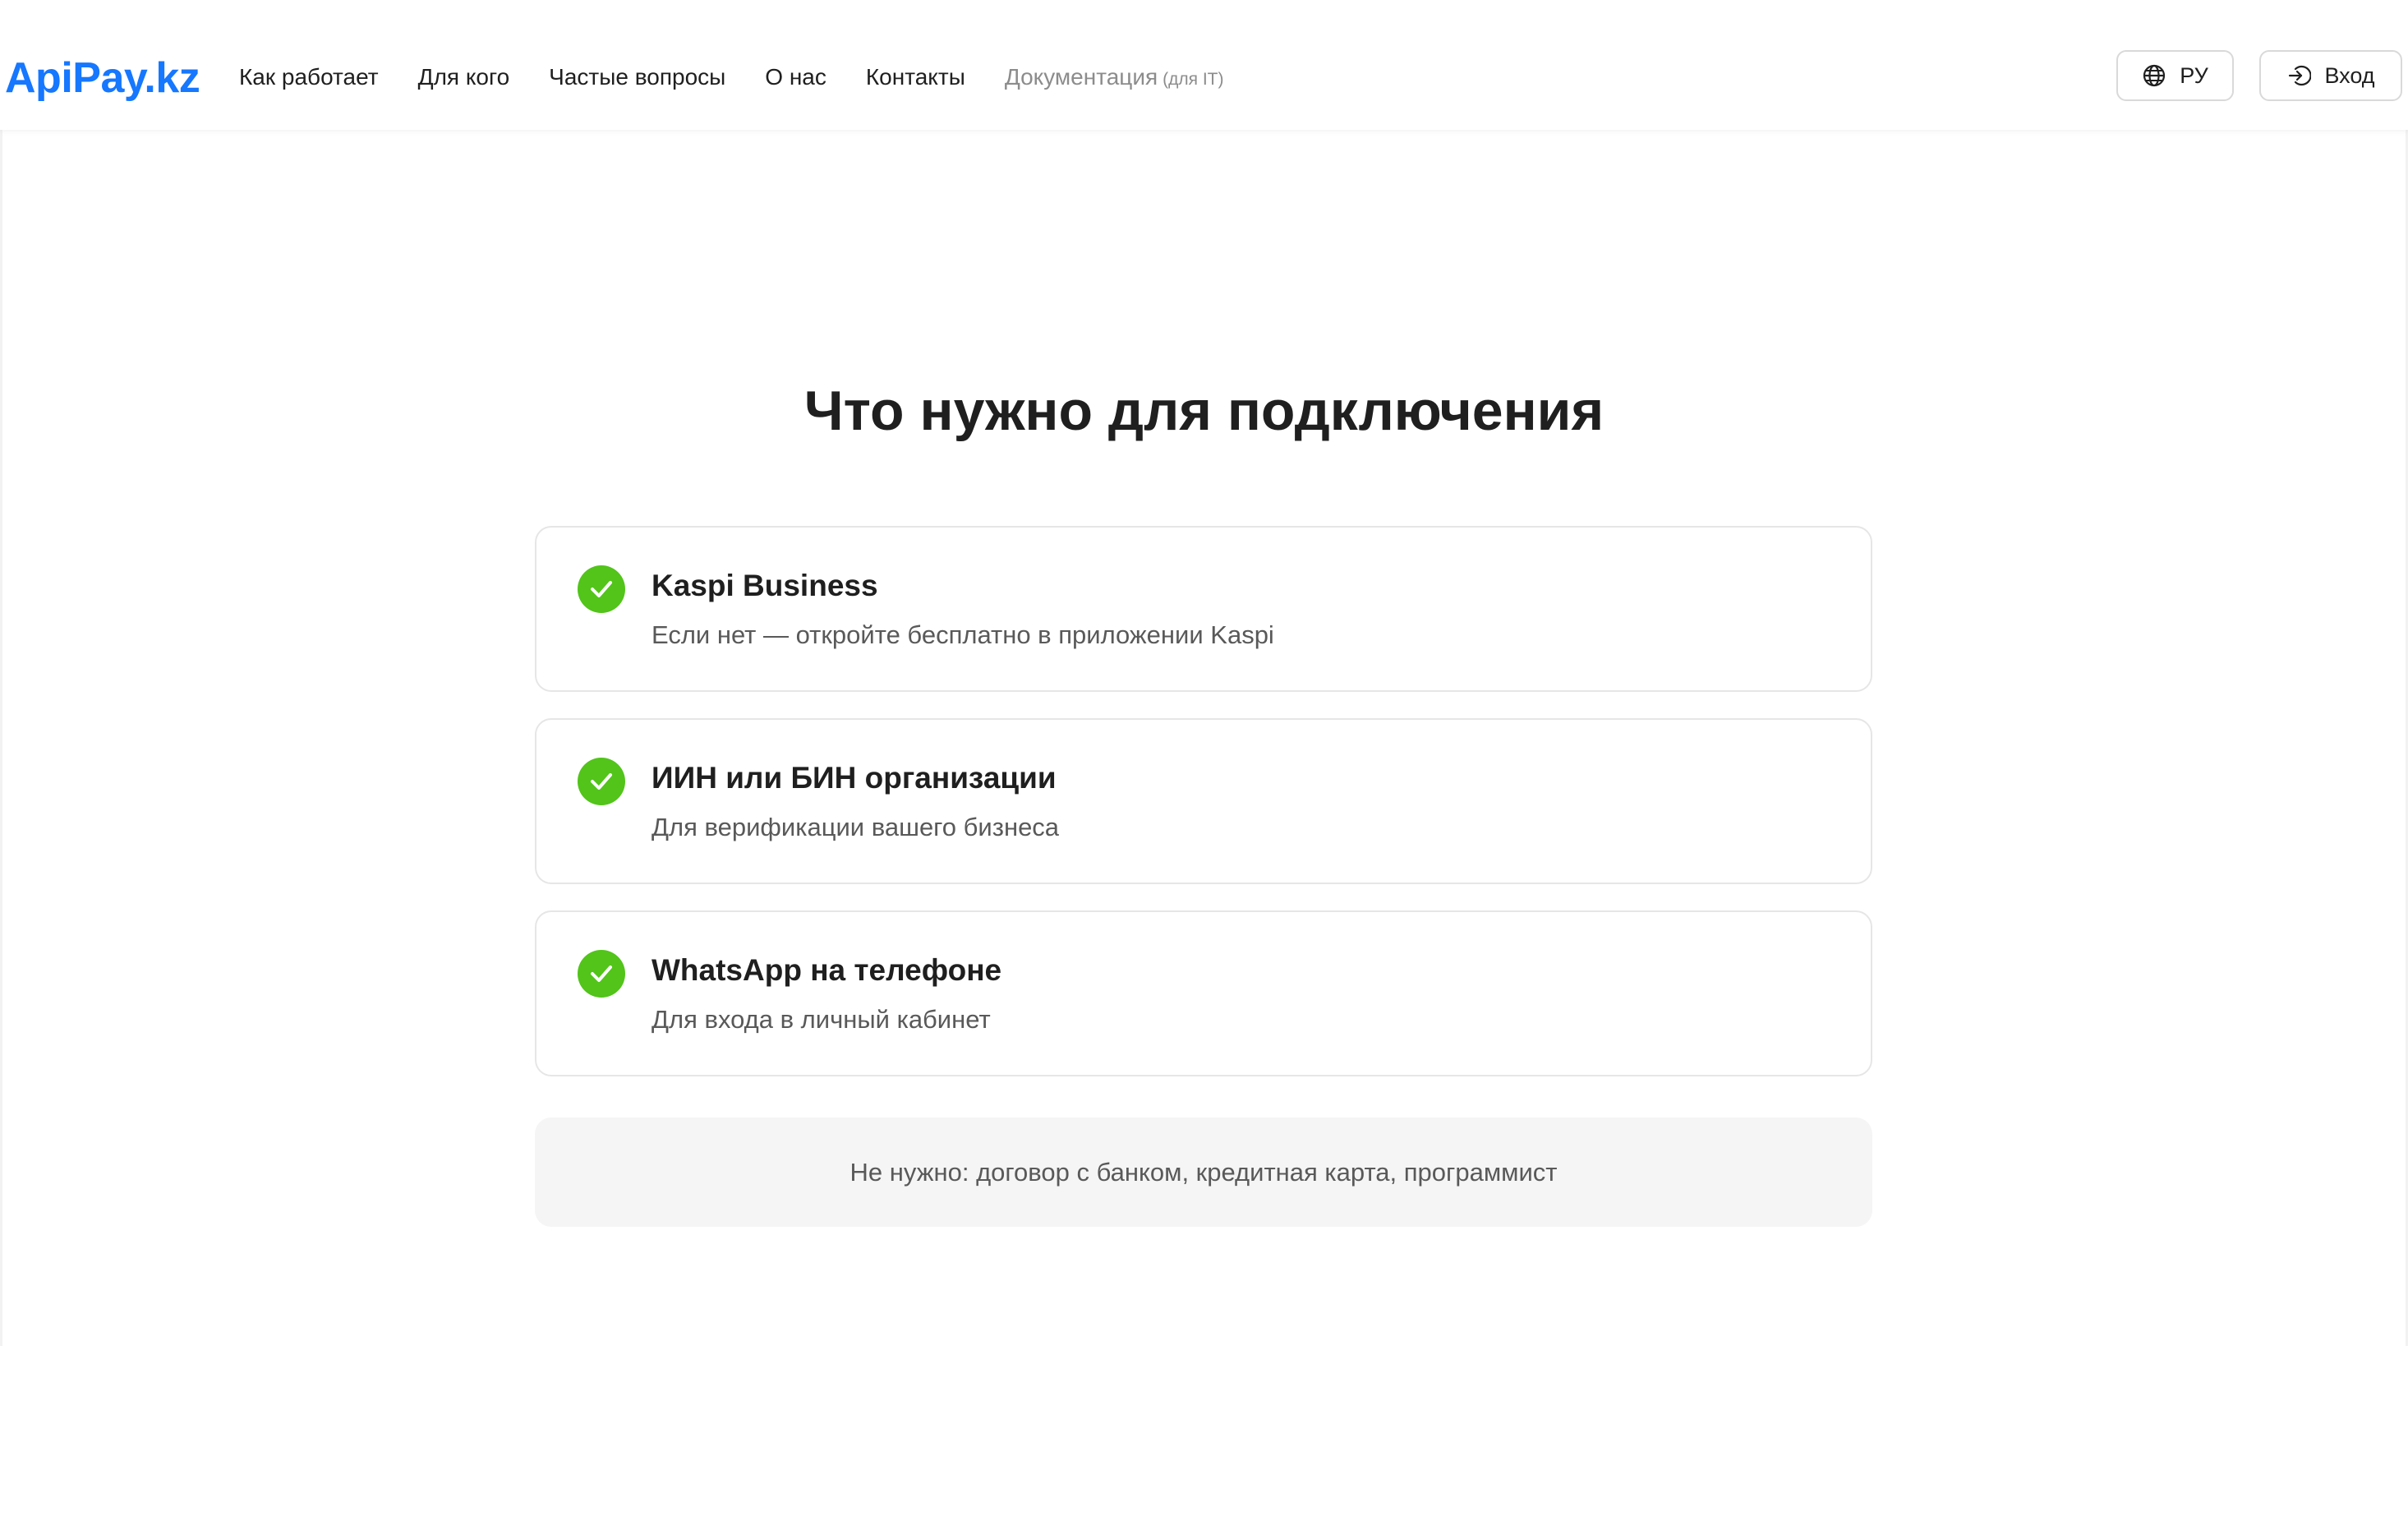  Describe the element at coordinates (637, 77) in the screenshot. I see `nav-faq: Частые вопросы` at that location.